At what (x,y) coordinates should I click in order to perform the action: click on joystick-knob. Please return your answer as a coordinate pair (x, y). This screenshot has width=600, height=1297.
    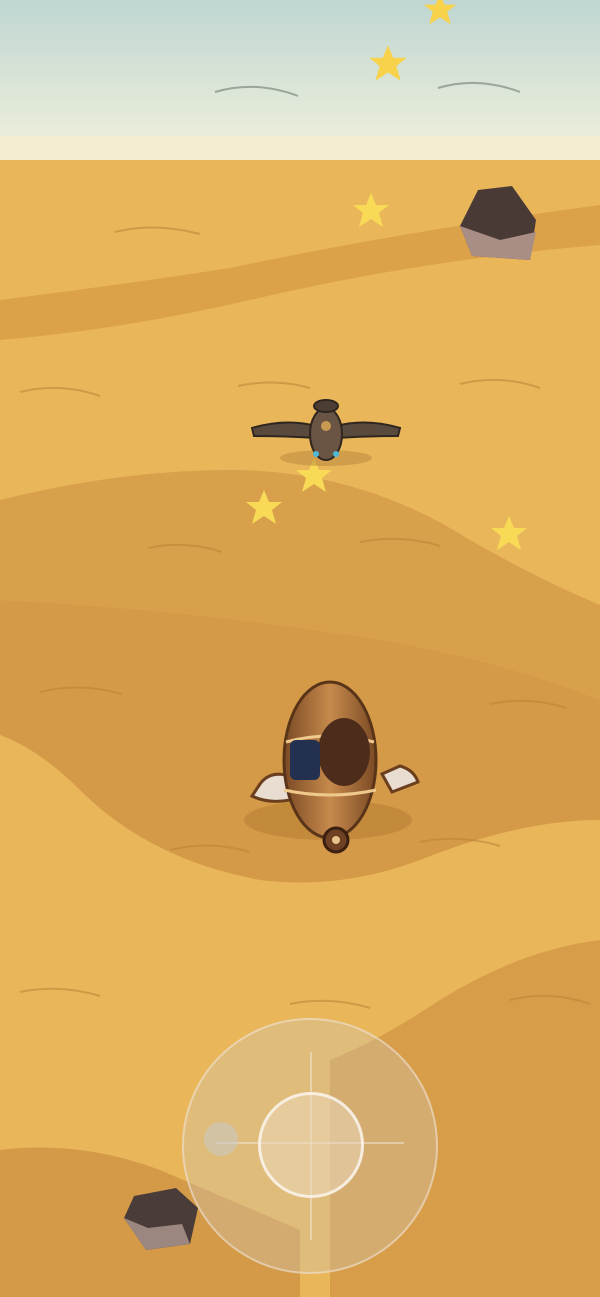
    Looking at the image, I should click on (311, 1145).